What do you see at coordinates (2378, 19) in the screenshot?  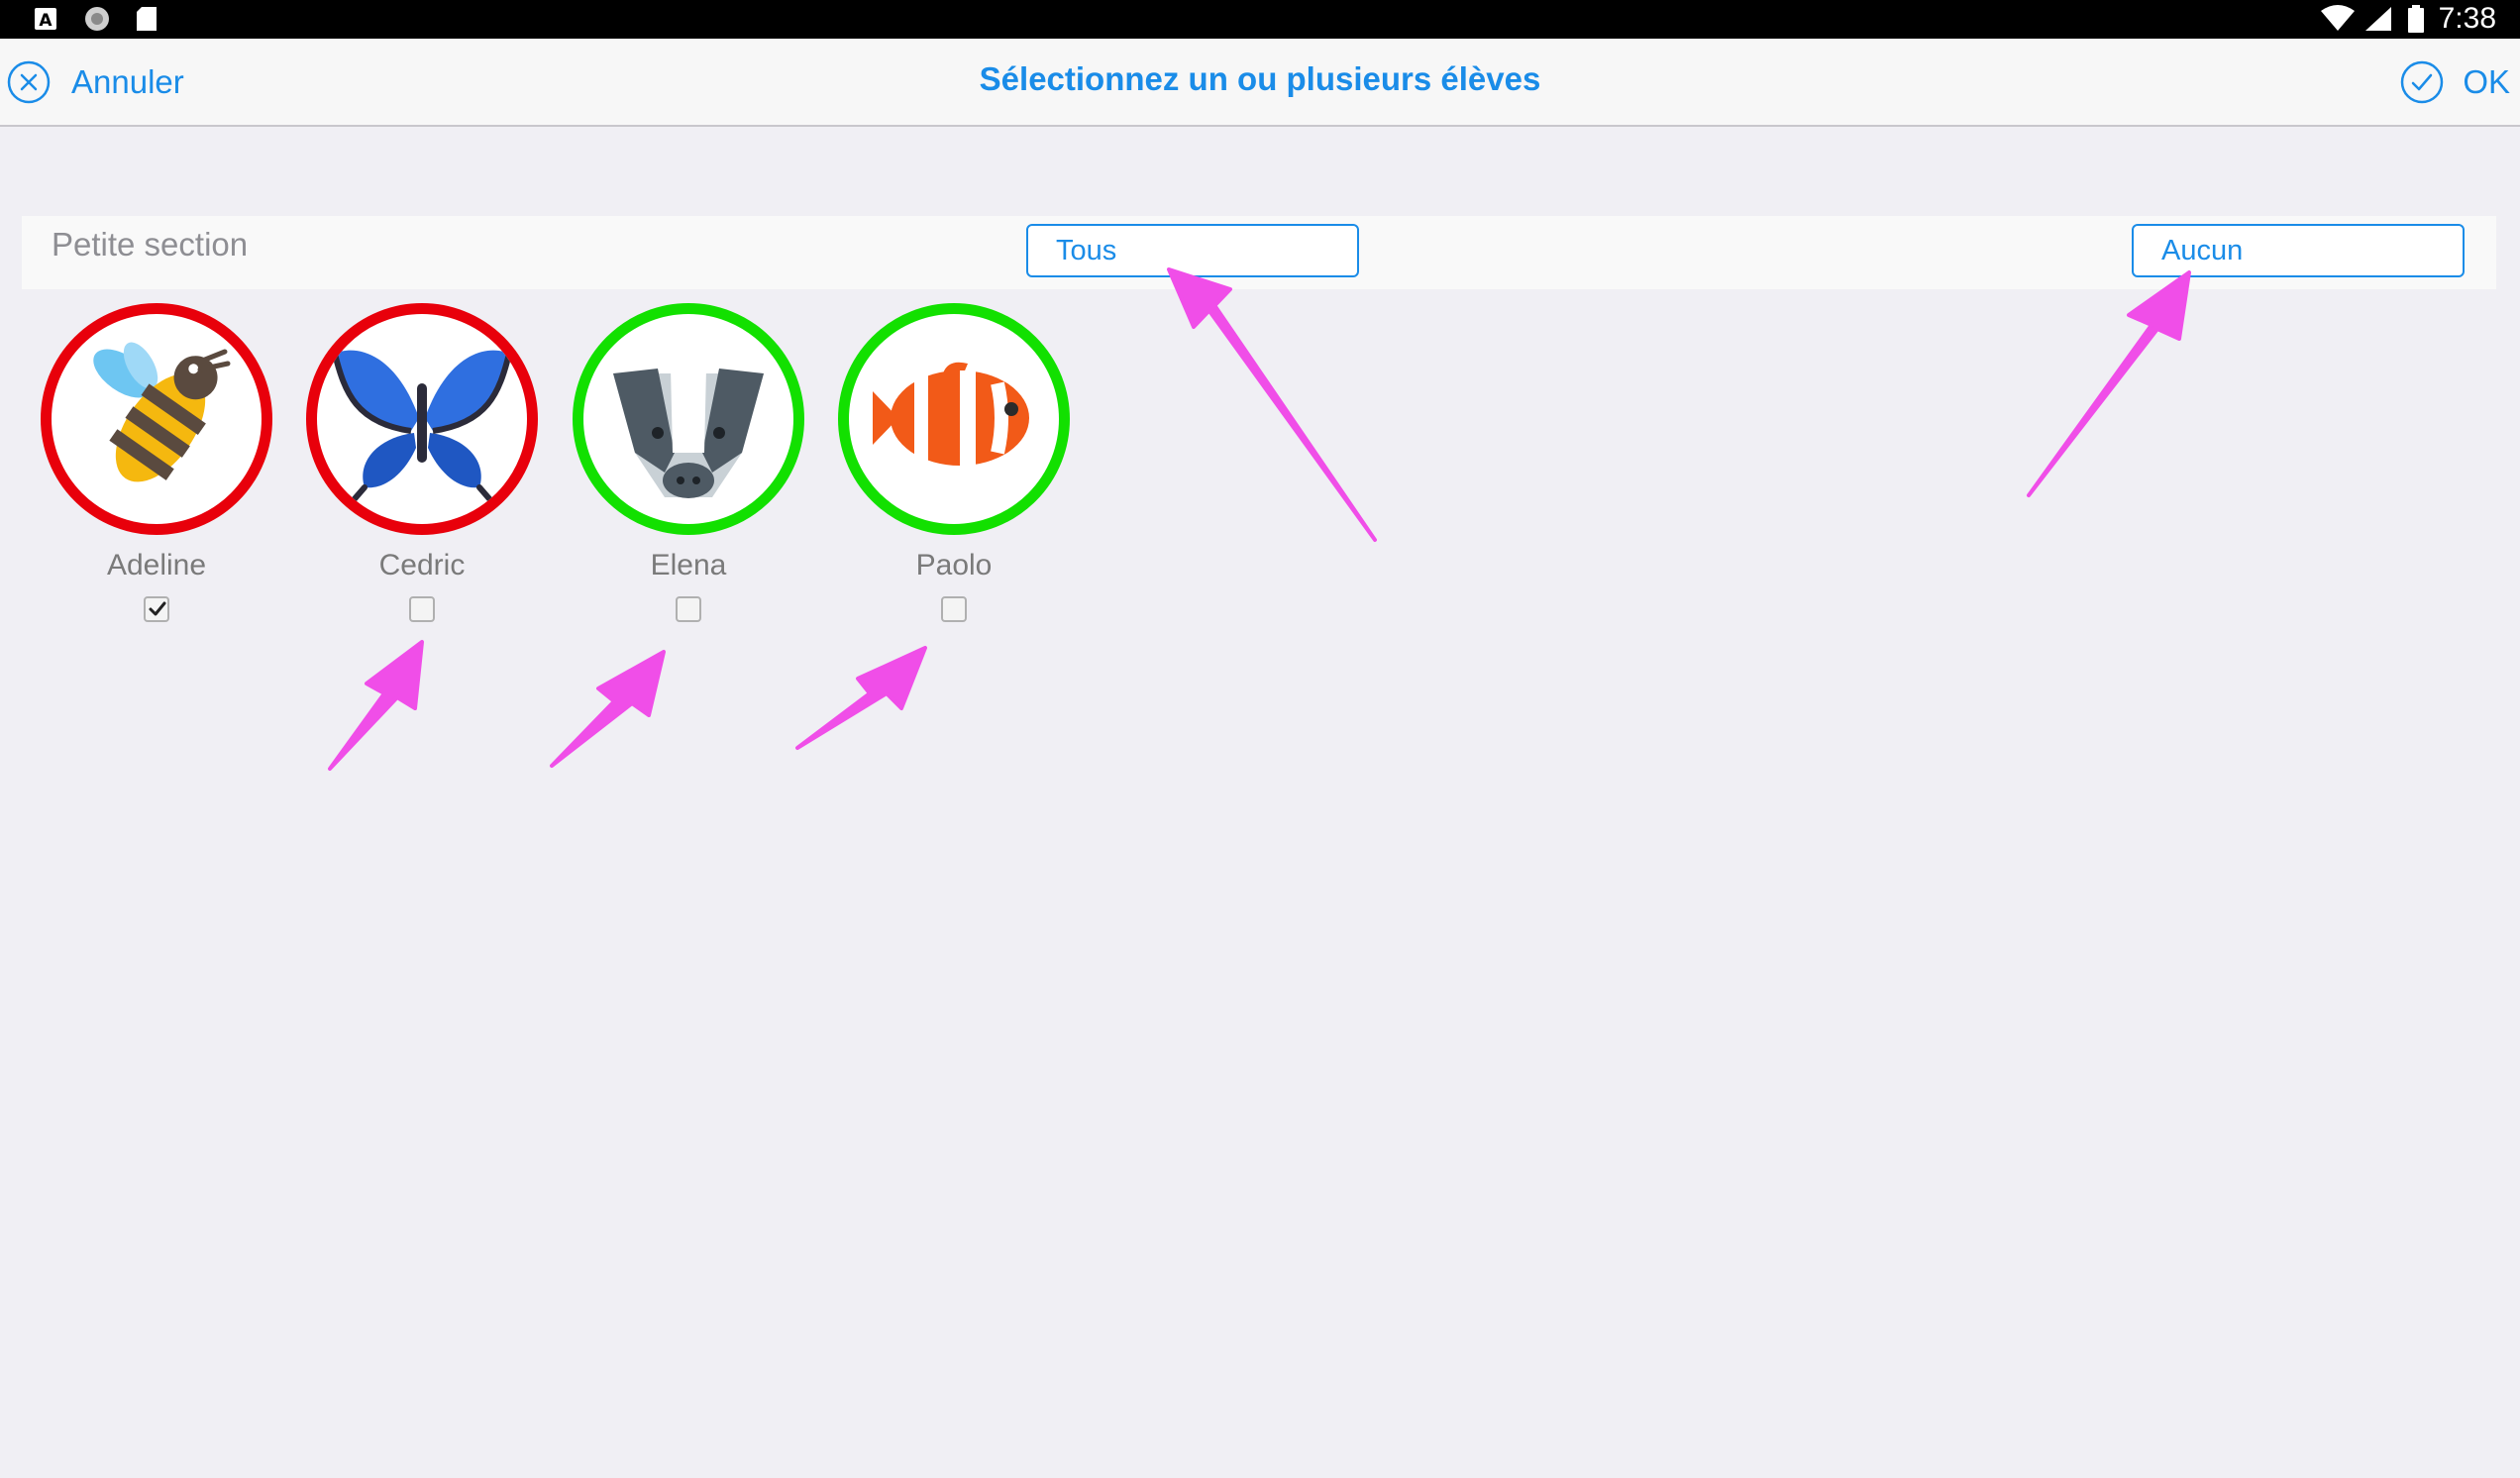 I see `cell-signal-icon` at bounding box center [2378, 19].